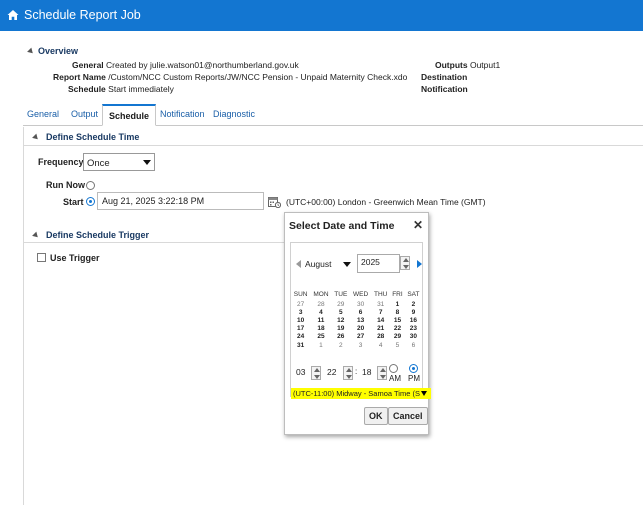 The height and width of the screenshot is (505, 643). I want to click on start-datetime-value: Aug 21, 2025 3:22:18 PM, so click(153, 201).